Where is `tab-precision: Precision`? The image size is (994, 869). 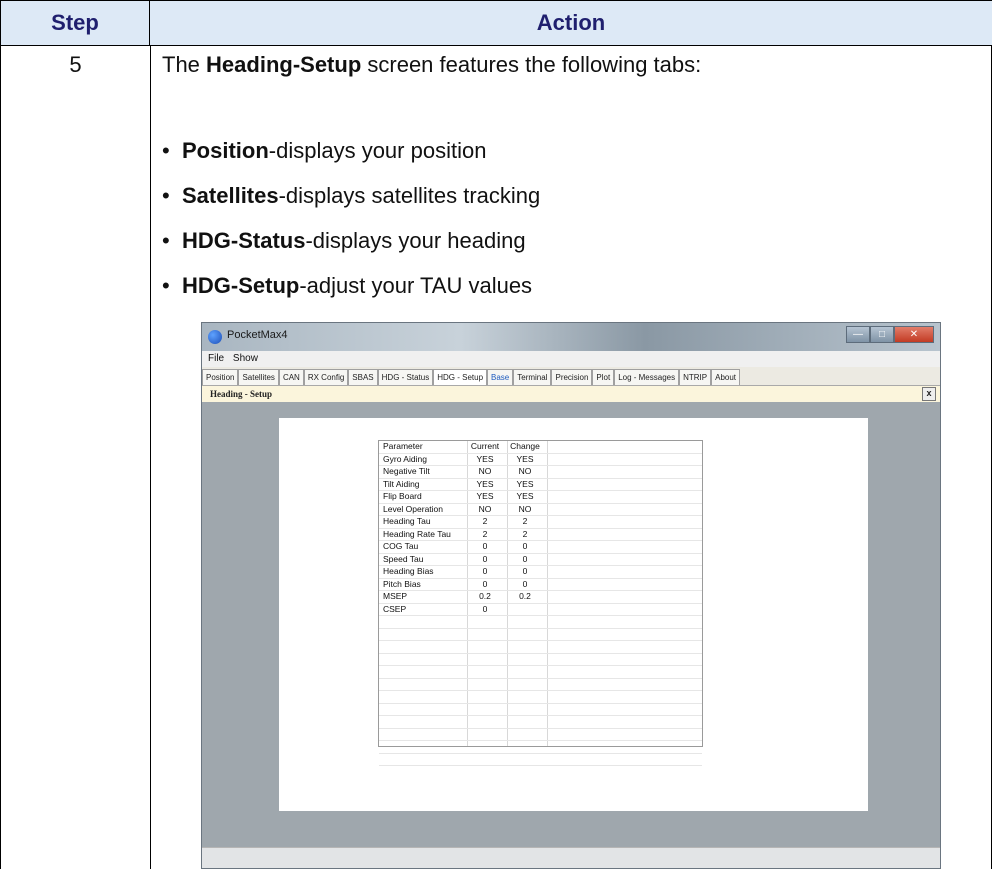 tab-precision: Precision is located at coordinates (572, 377).